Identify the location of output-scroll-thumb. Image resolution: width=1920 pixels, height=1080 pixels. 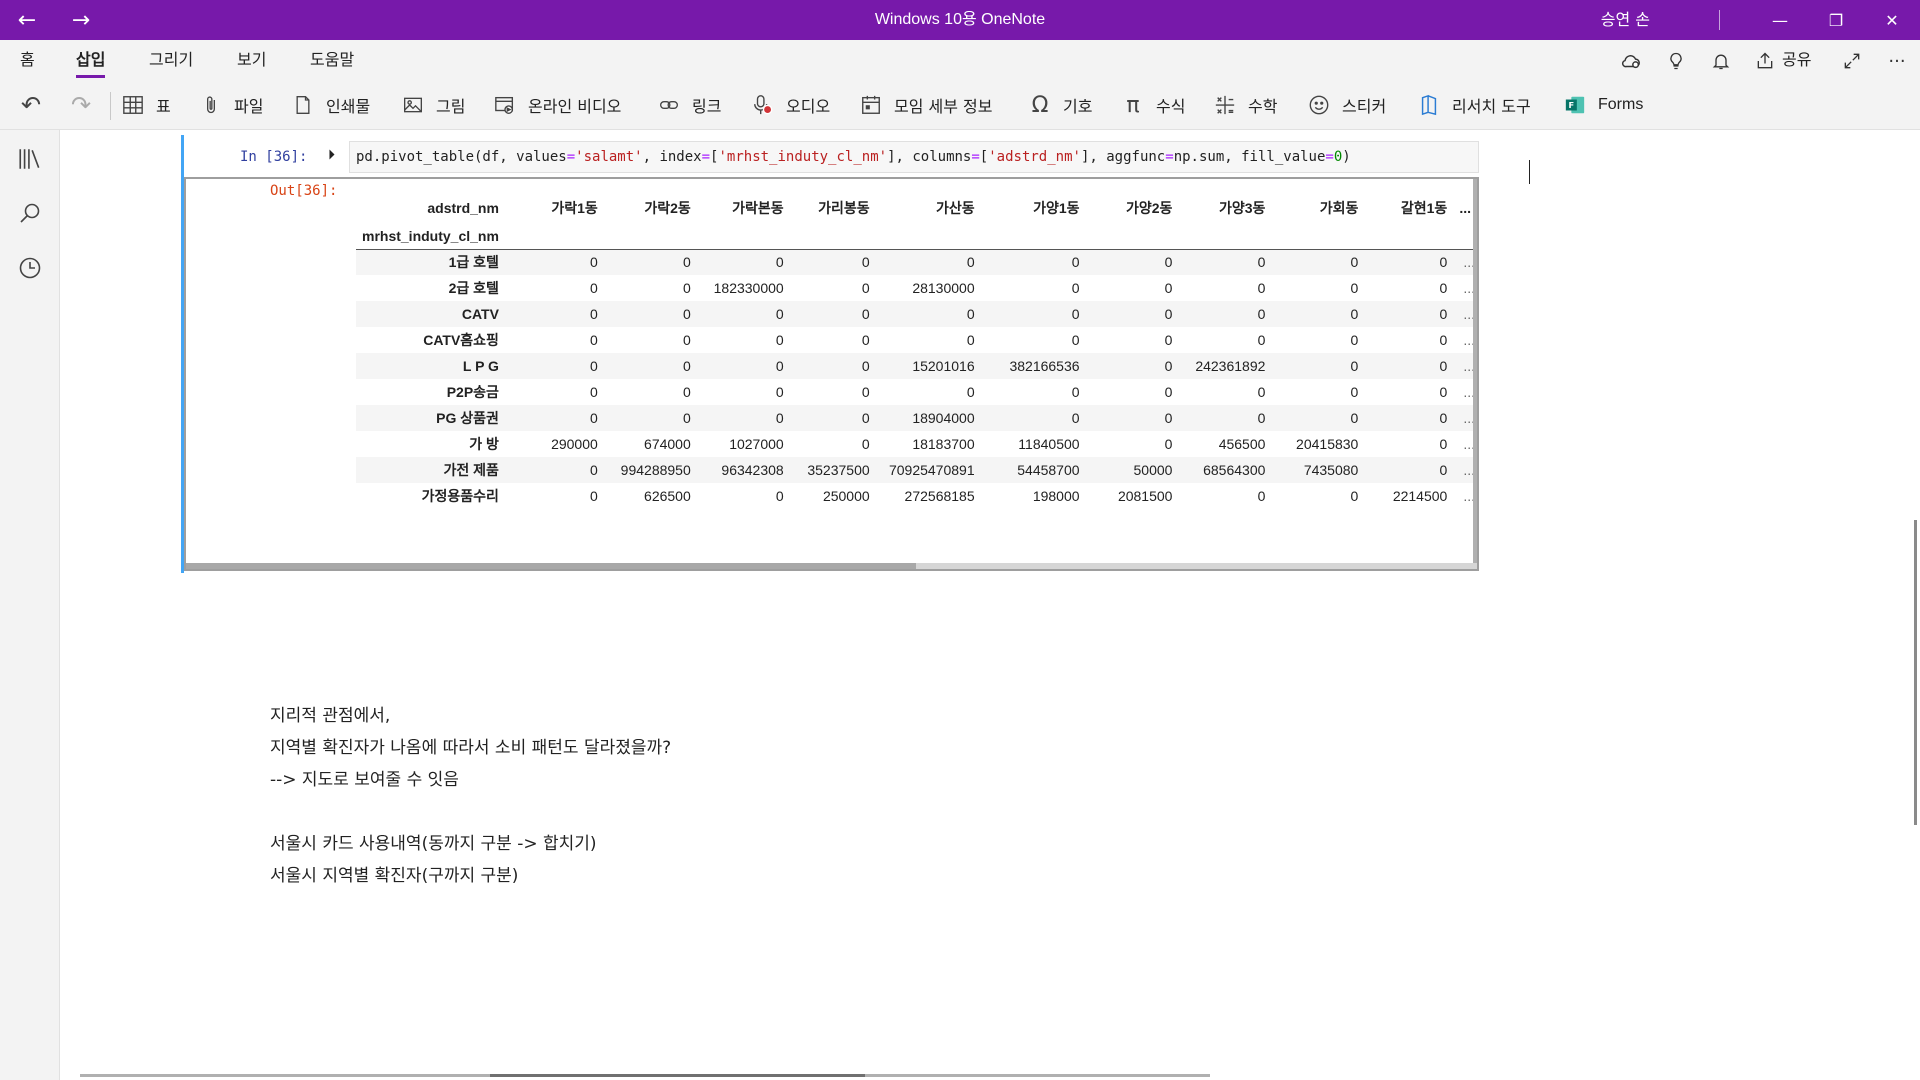
(551, 566).